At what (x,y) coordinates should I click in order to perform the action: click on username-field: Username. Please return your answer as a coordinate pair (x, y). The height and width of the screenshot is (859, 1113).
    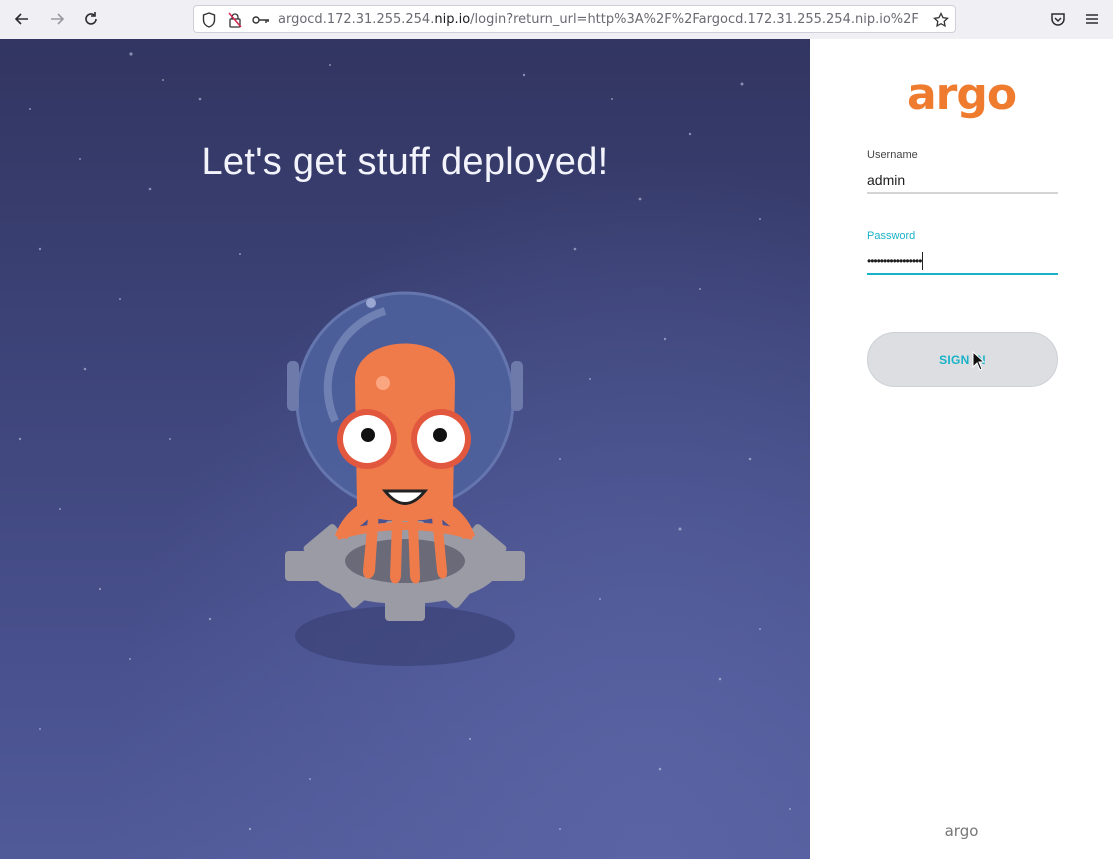
    Looking at the image, I should click on (962, 171).